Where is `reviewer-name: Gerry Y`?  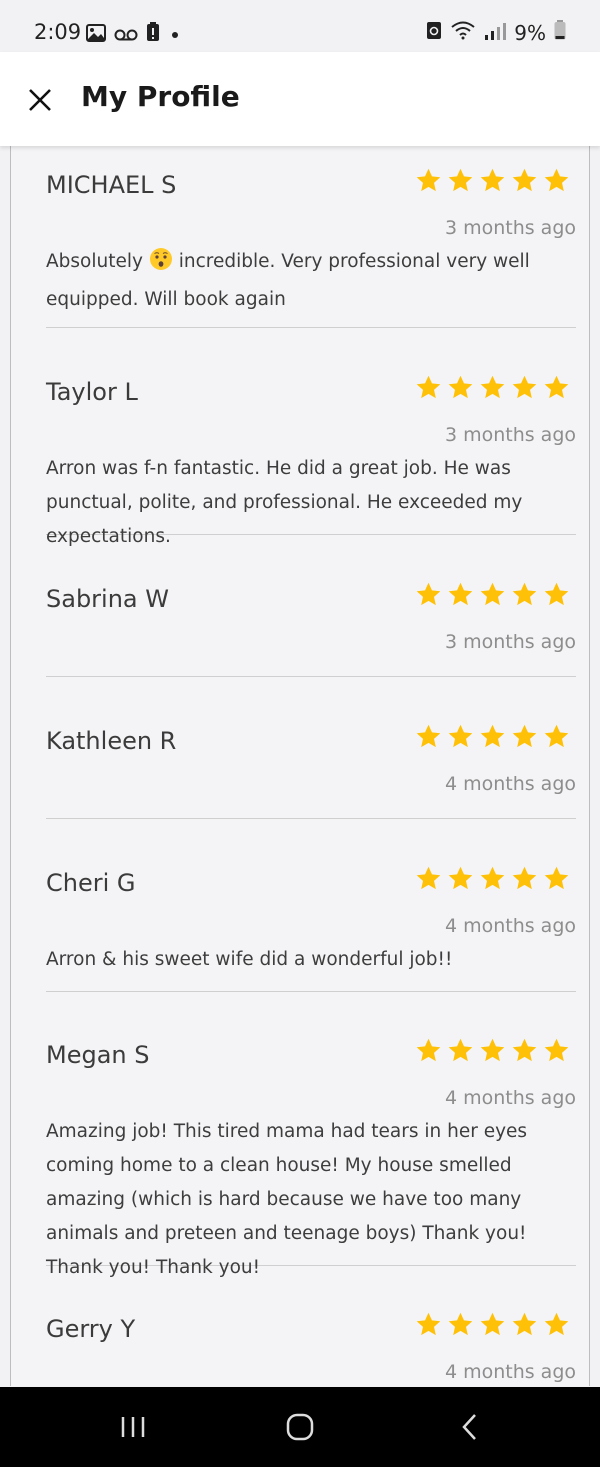
reviewer-name: Gerry Y is located at coordinates (91, 1329).